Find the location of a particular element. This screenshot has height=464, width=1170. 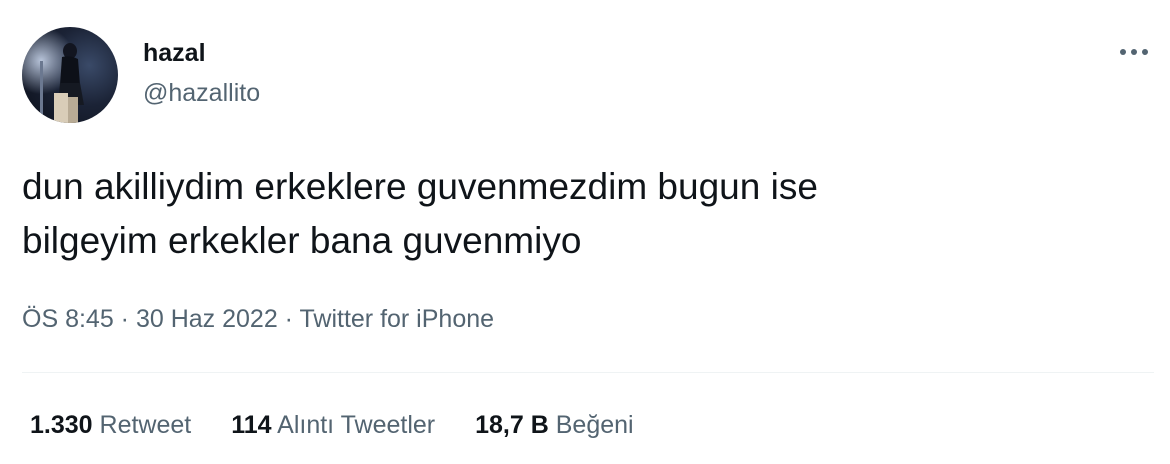

avatar is located at coordinates (70, 75).